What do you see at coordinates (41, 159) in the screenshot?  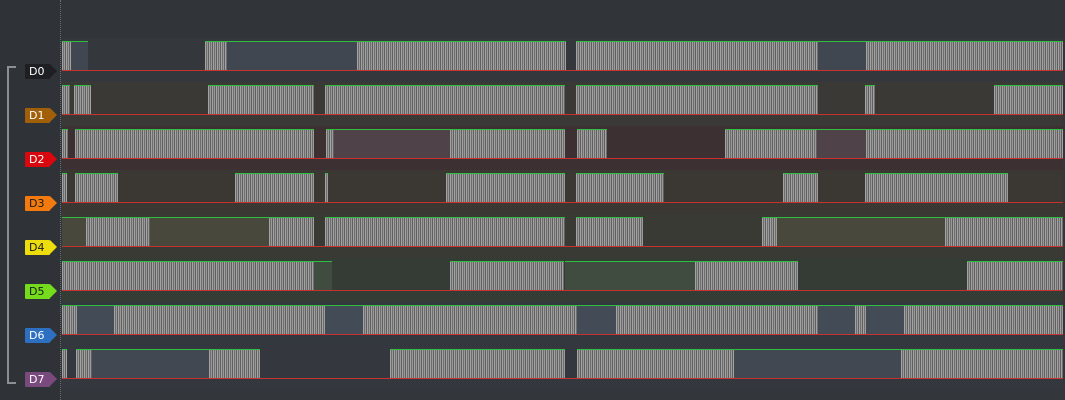 I see `channel-label-d2: D2` at bounding box center [41, 159].